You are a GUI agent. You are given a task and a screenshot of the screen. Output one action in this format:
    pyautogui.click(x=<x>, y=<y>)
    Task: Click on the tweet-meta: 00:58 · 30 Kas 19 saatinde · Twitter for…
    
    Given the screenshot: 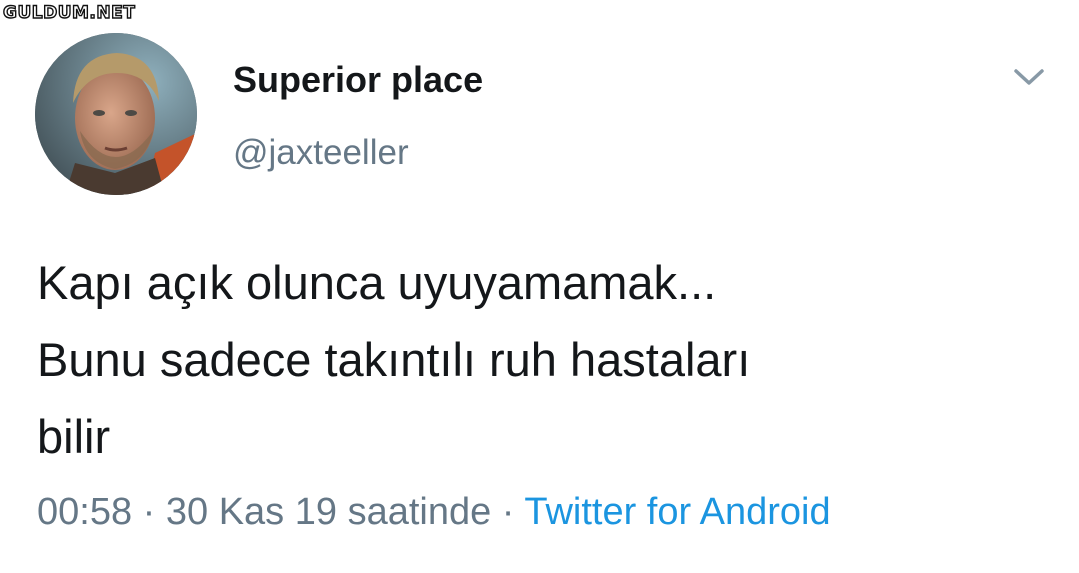 What is the action you would take?
    pyautogui.click(x=434, y=512)
    